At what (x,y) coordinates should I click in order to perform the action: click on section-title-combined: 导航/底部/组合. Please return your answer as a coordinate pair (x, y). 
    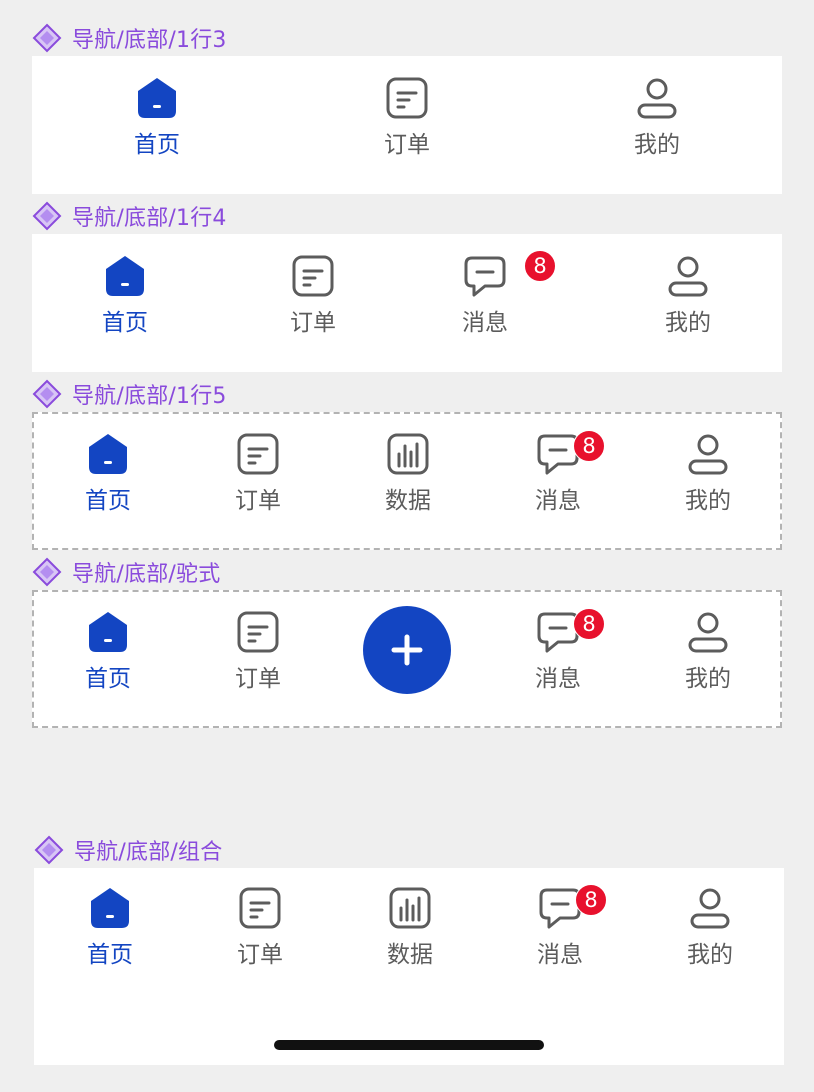
    Looking at the image, I should click on (128, 850).